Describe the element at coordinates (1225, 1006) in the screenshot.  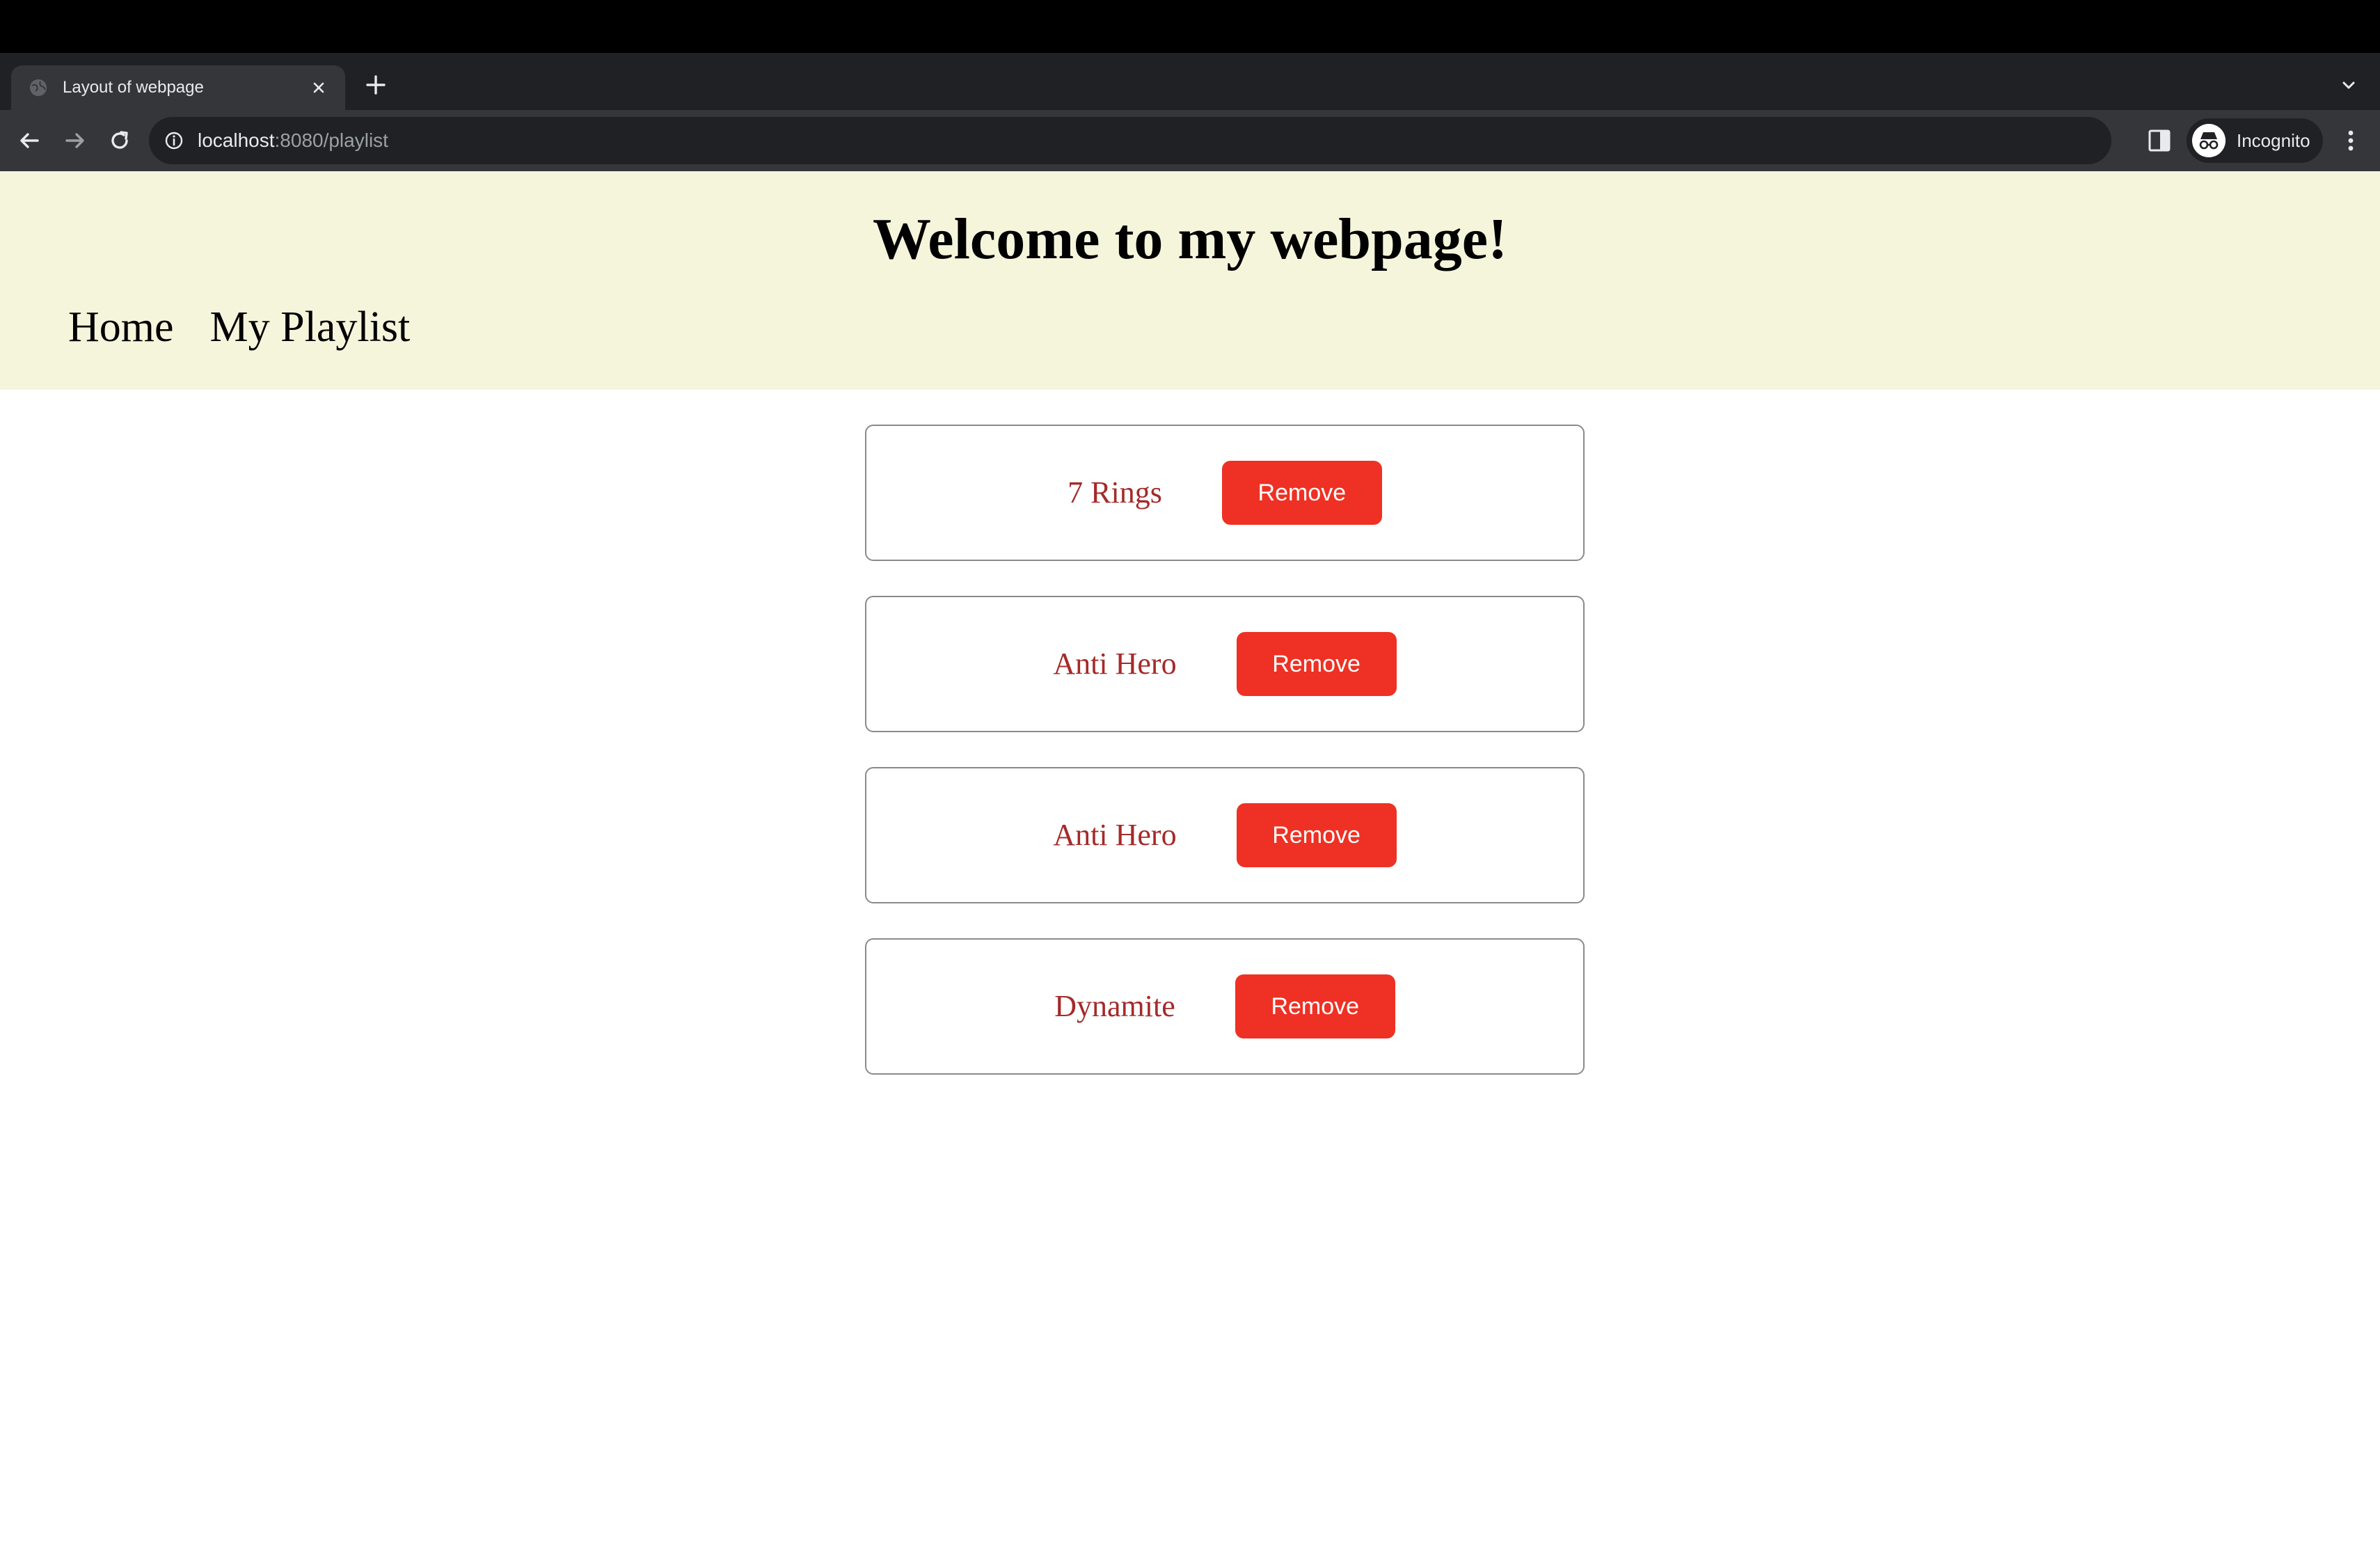
I see `playlist-item: Dynamite Remove` at that location.